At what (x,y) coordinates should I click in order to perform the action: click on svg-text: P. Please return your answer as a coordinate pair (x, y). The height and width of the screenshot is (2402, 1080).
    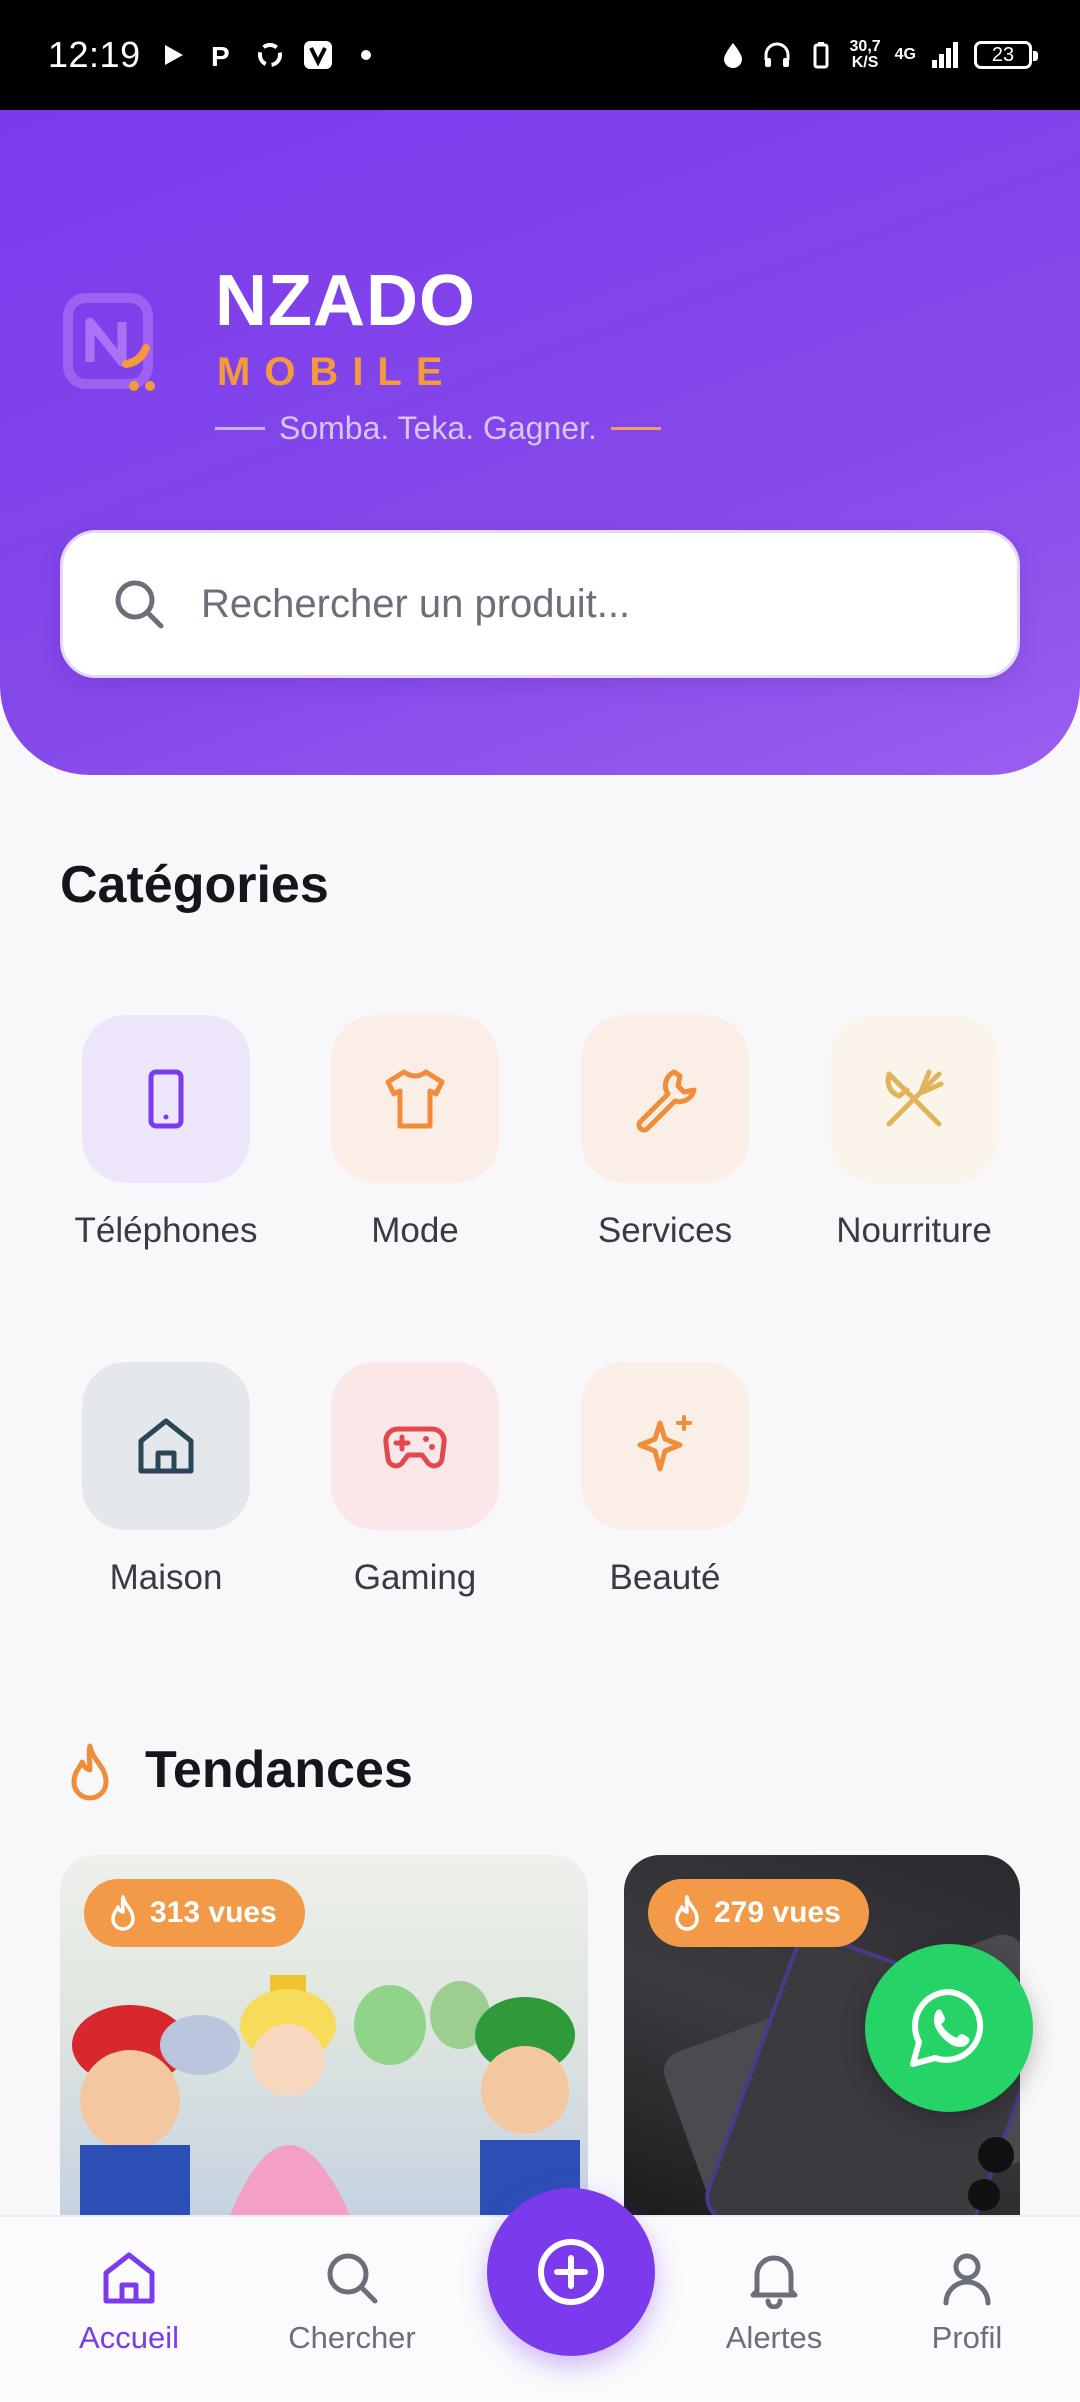
    Looking at the image, I should click on (220, 55).